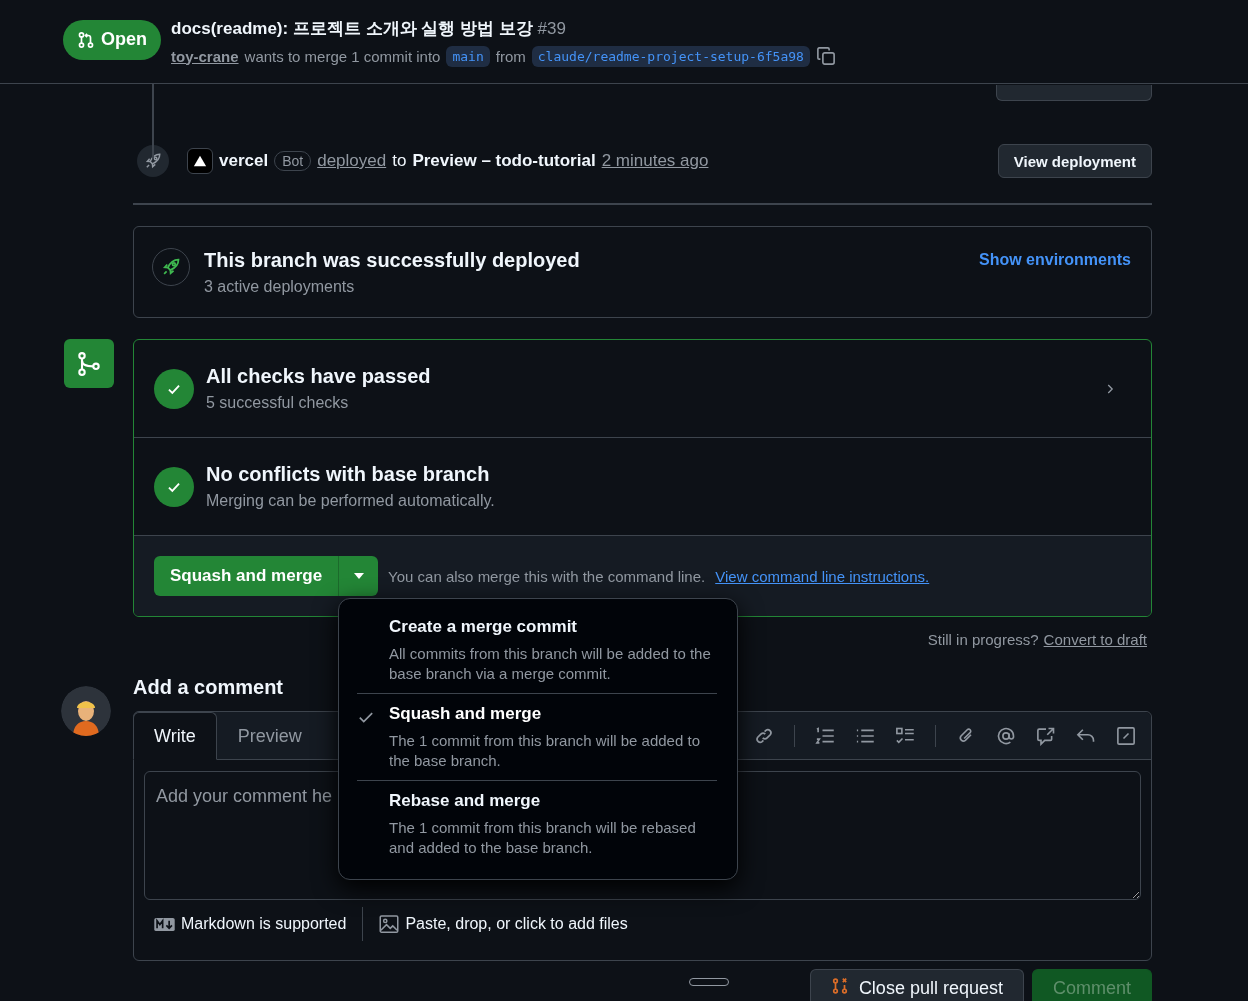  I want to click on convert-to-draft-link: Convert to draft, so click(1095, 639).